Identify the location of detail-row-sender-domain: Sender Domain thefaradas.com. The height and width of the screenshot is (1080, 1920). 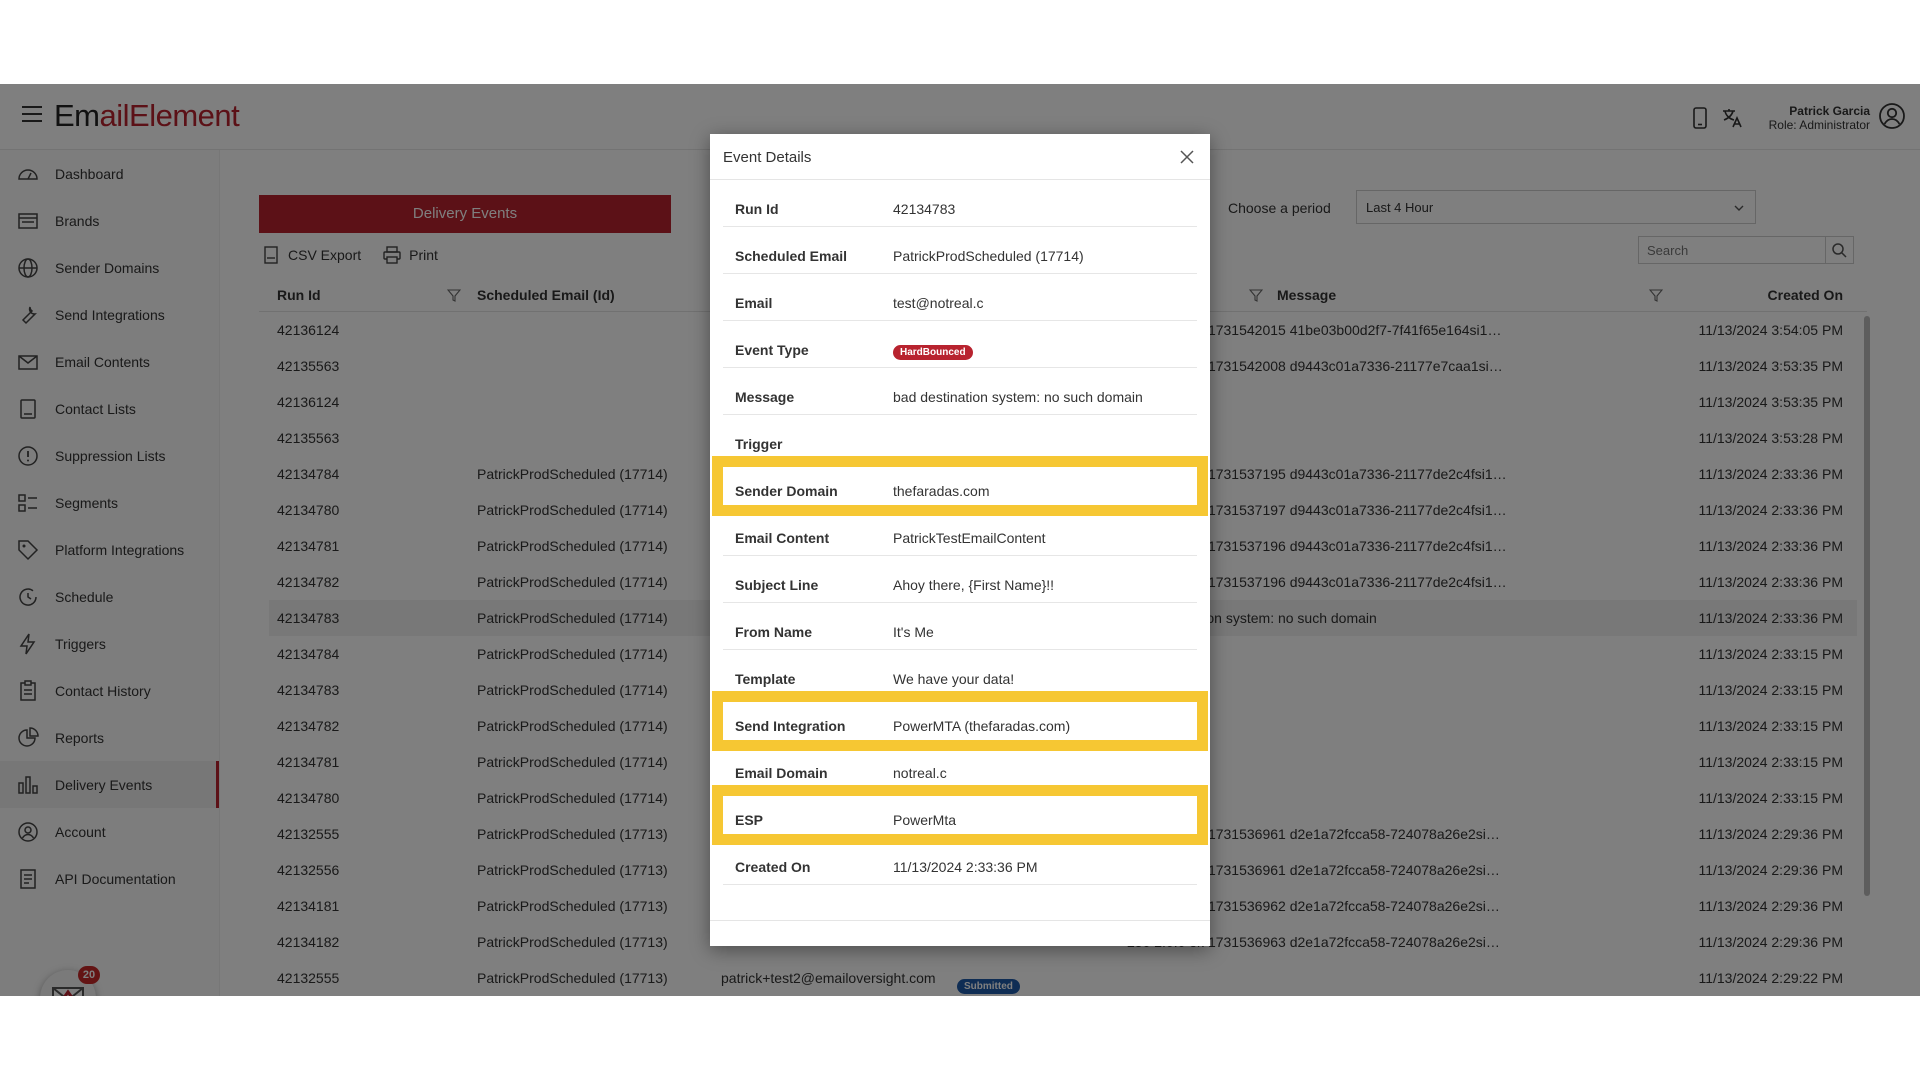
(960, 486).